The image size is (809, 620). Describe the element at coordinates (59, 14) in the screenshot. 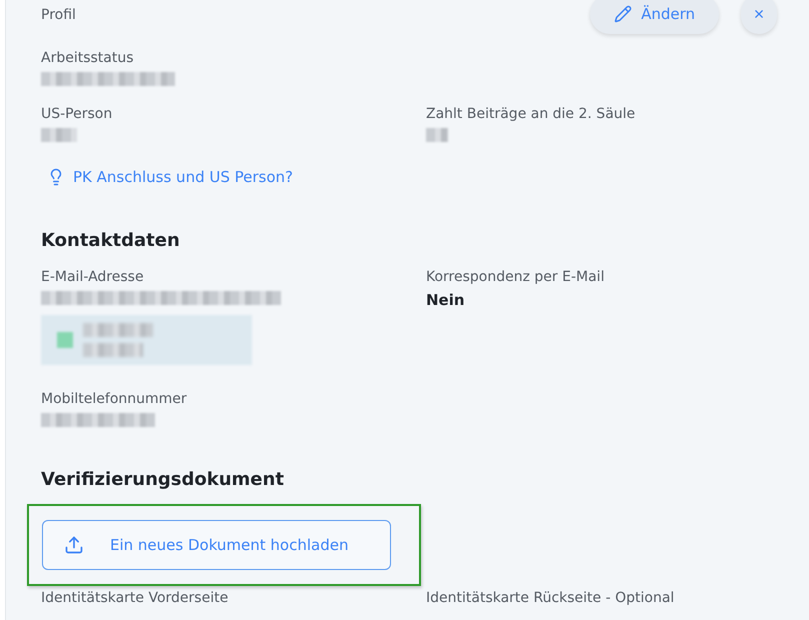

I see `section-title: Profil` at that location.